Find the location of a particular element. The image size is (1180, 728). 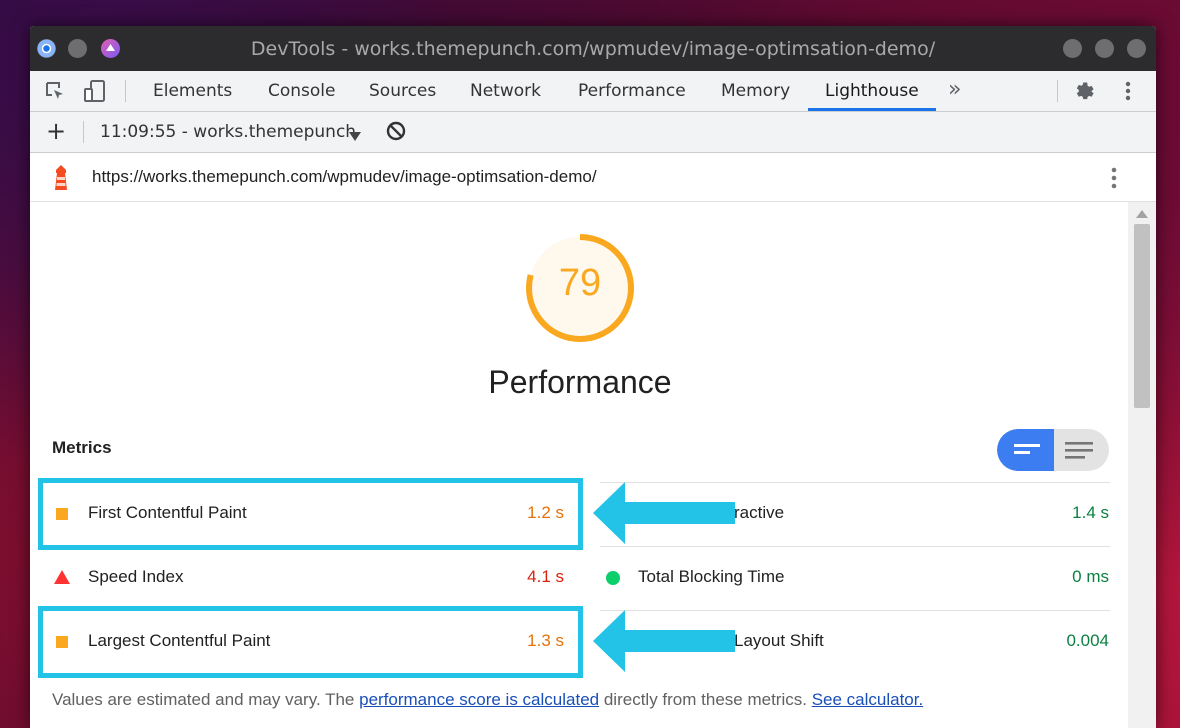

url-menu-icon is located at coordinates (1114, 180).